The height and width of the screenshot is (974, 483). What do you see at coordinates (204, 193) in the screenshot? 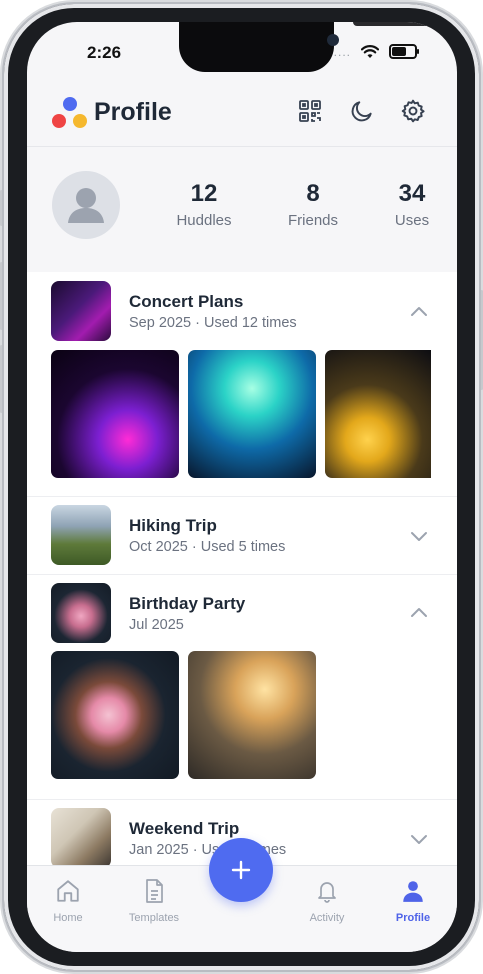
I see `stat-value: 12` at bounding box center [204, 193].